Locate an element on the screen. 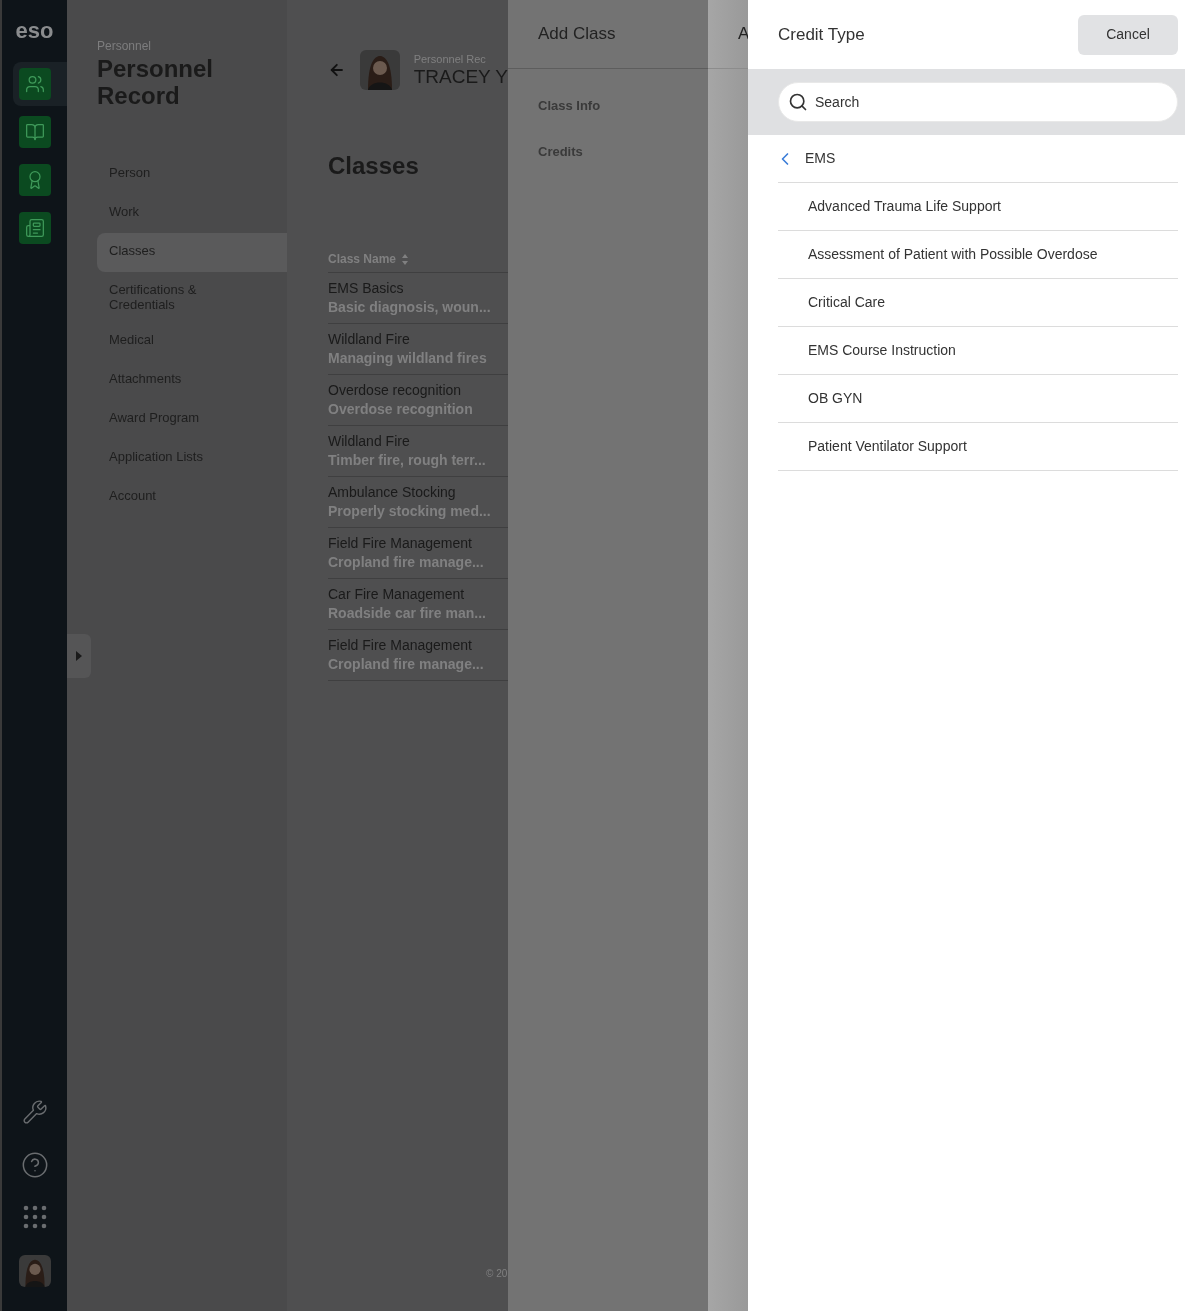 Image resolution: width=1185 pixels, height=1311 pixels. parent-category-row: EMS is located at coordinates (978, 159).